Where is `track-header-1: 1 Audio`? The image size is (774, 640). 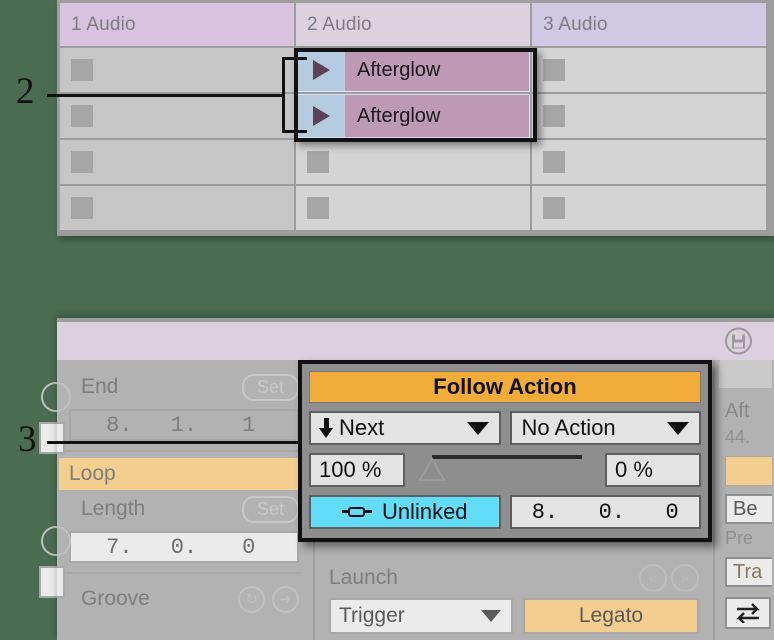 track-header-1: 1 Audio is located at coordinates (177, 24).